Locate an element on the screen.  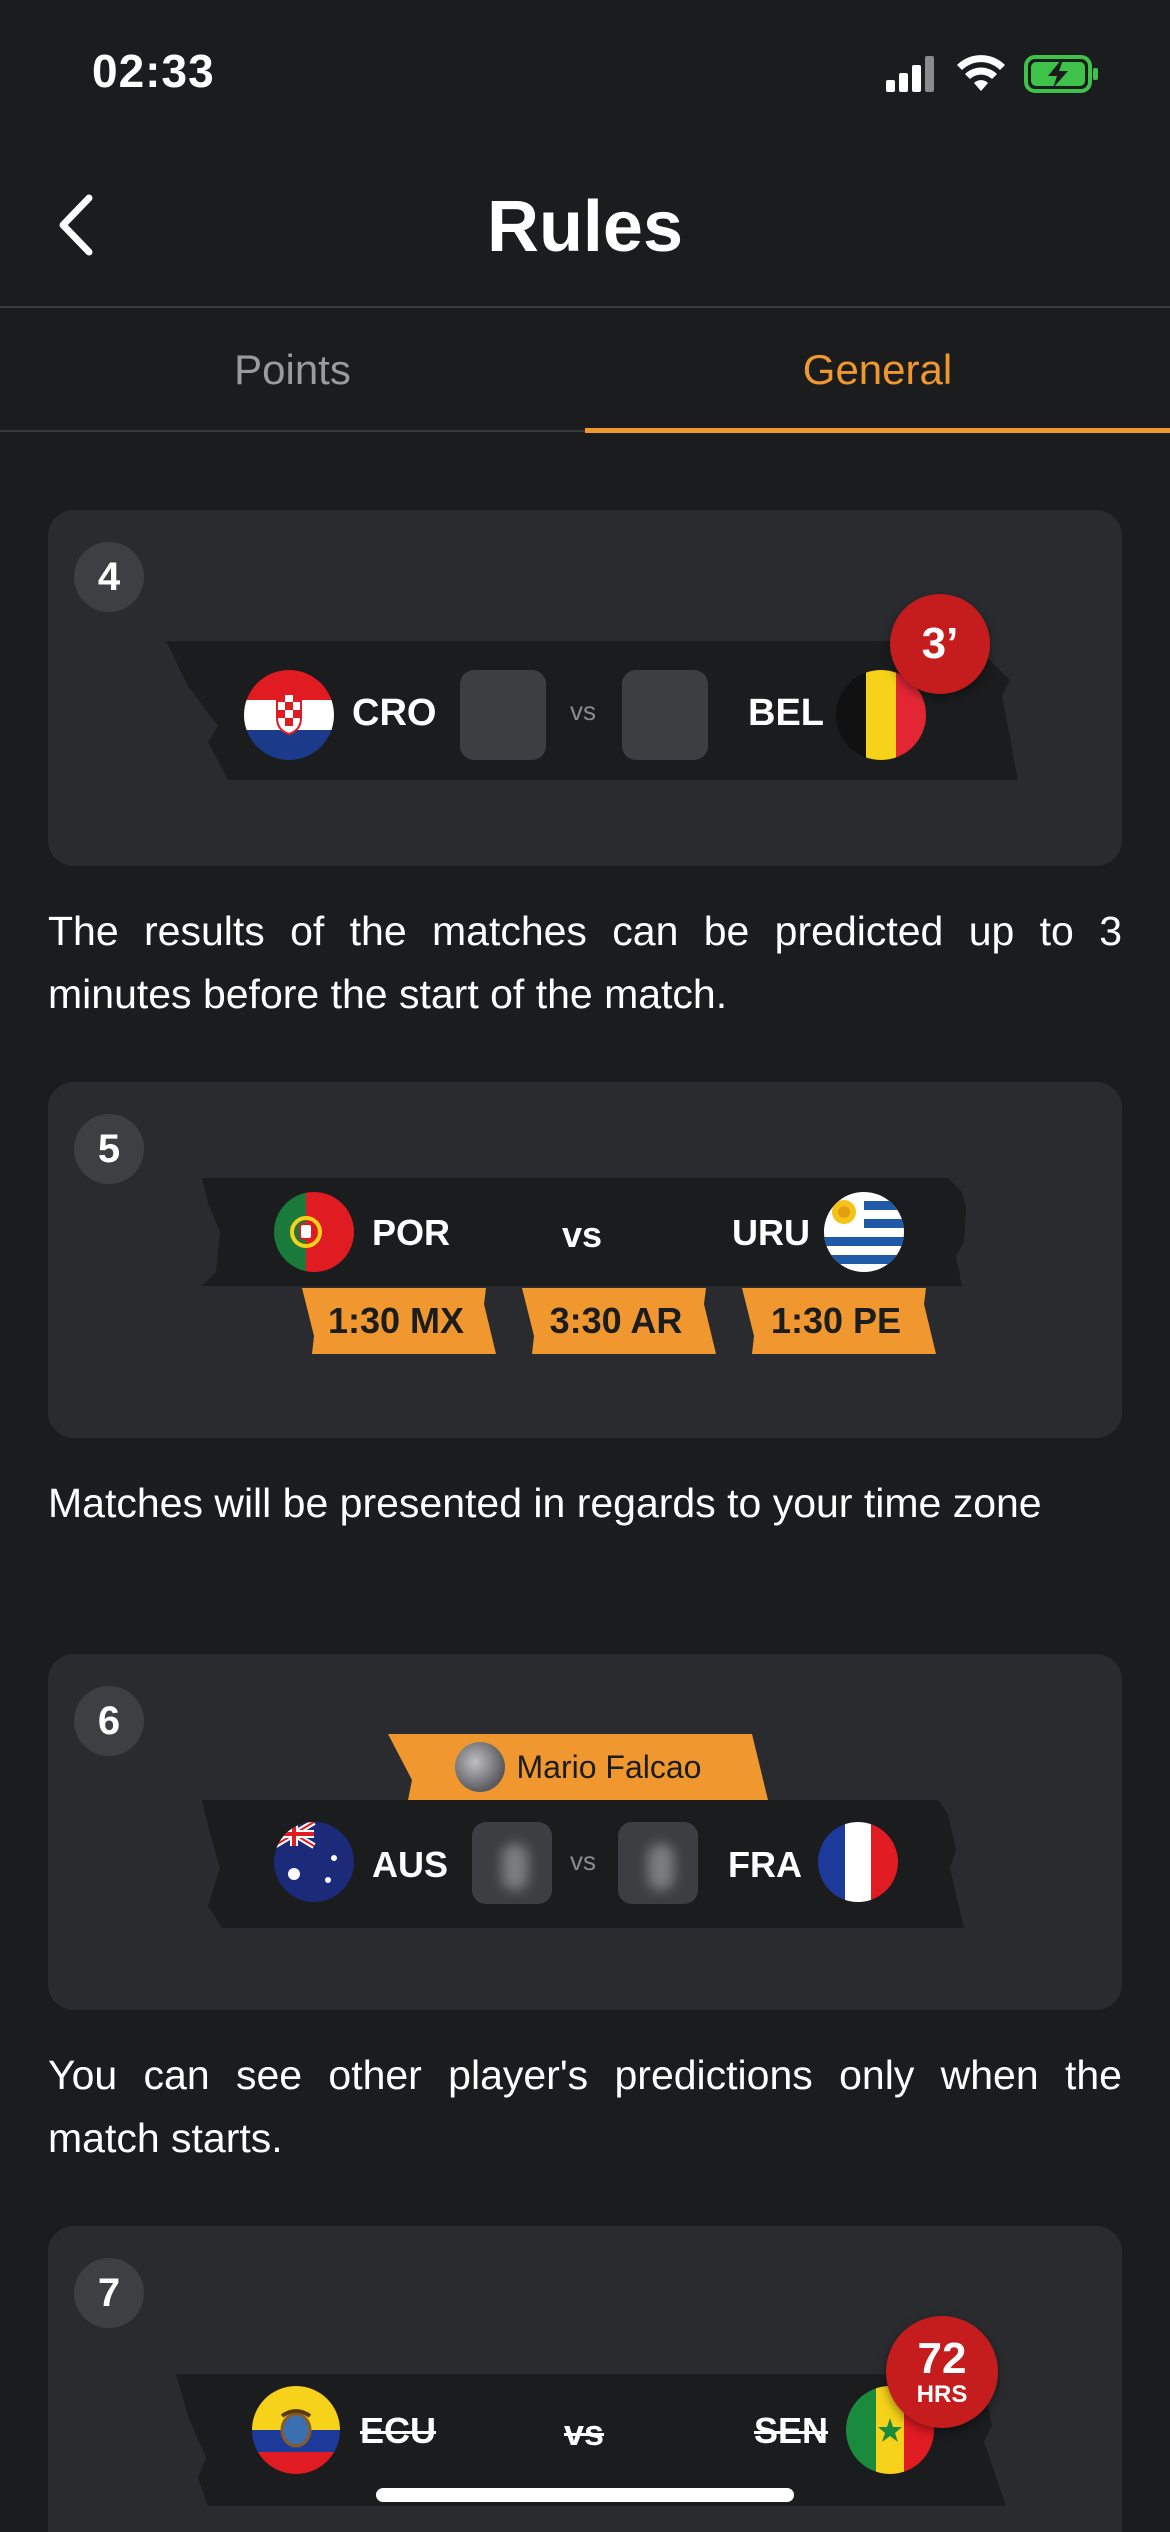
portugal-flag-icon is located at coordinates (314, 1232).